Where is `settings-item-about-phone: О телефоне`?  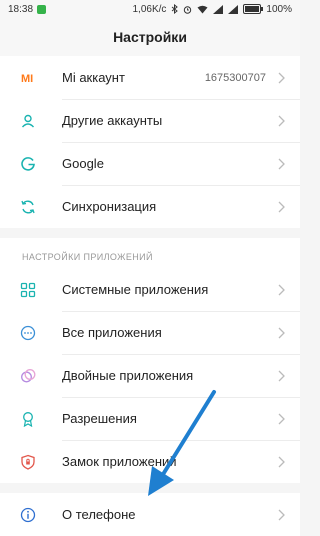 settings-item-about-phone: О телефоне is located at coordinates (150, 514).